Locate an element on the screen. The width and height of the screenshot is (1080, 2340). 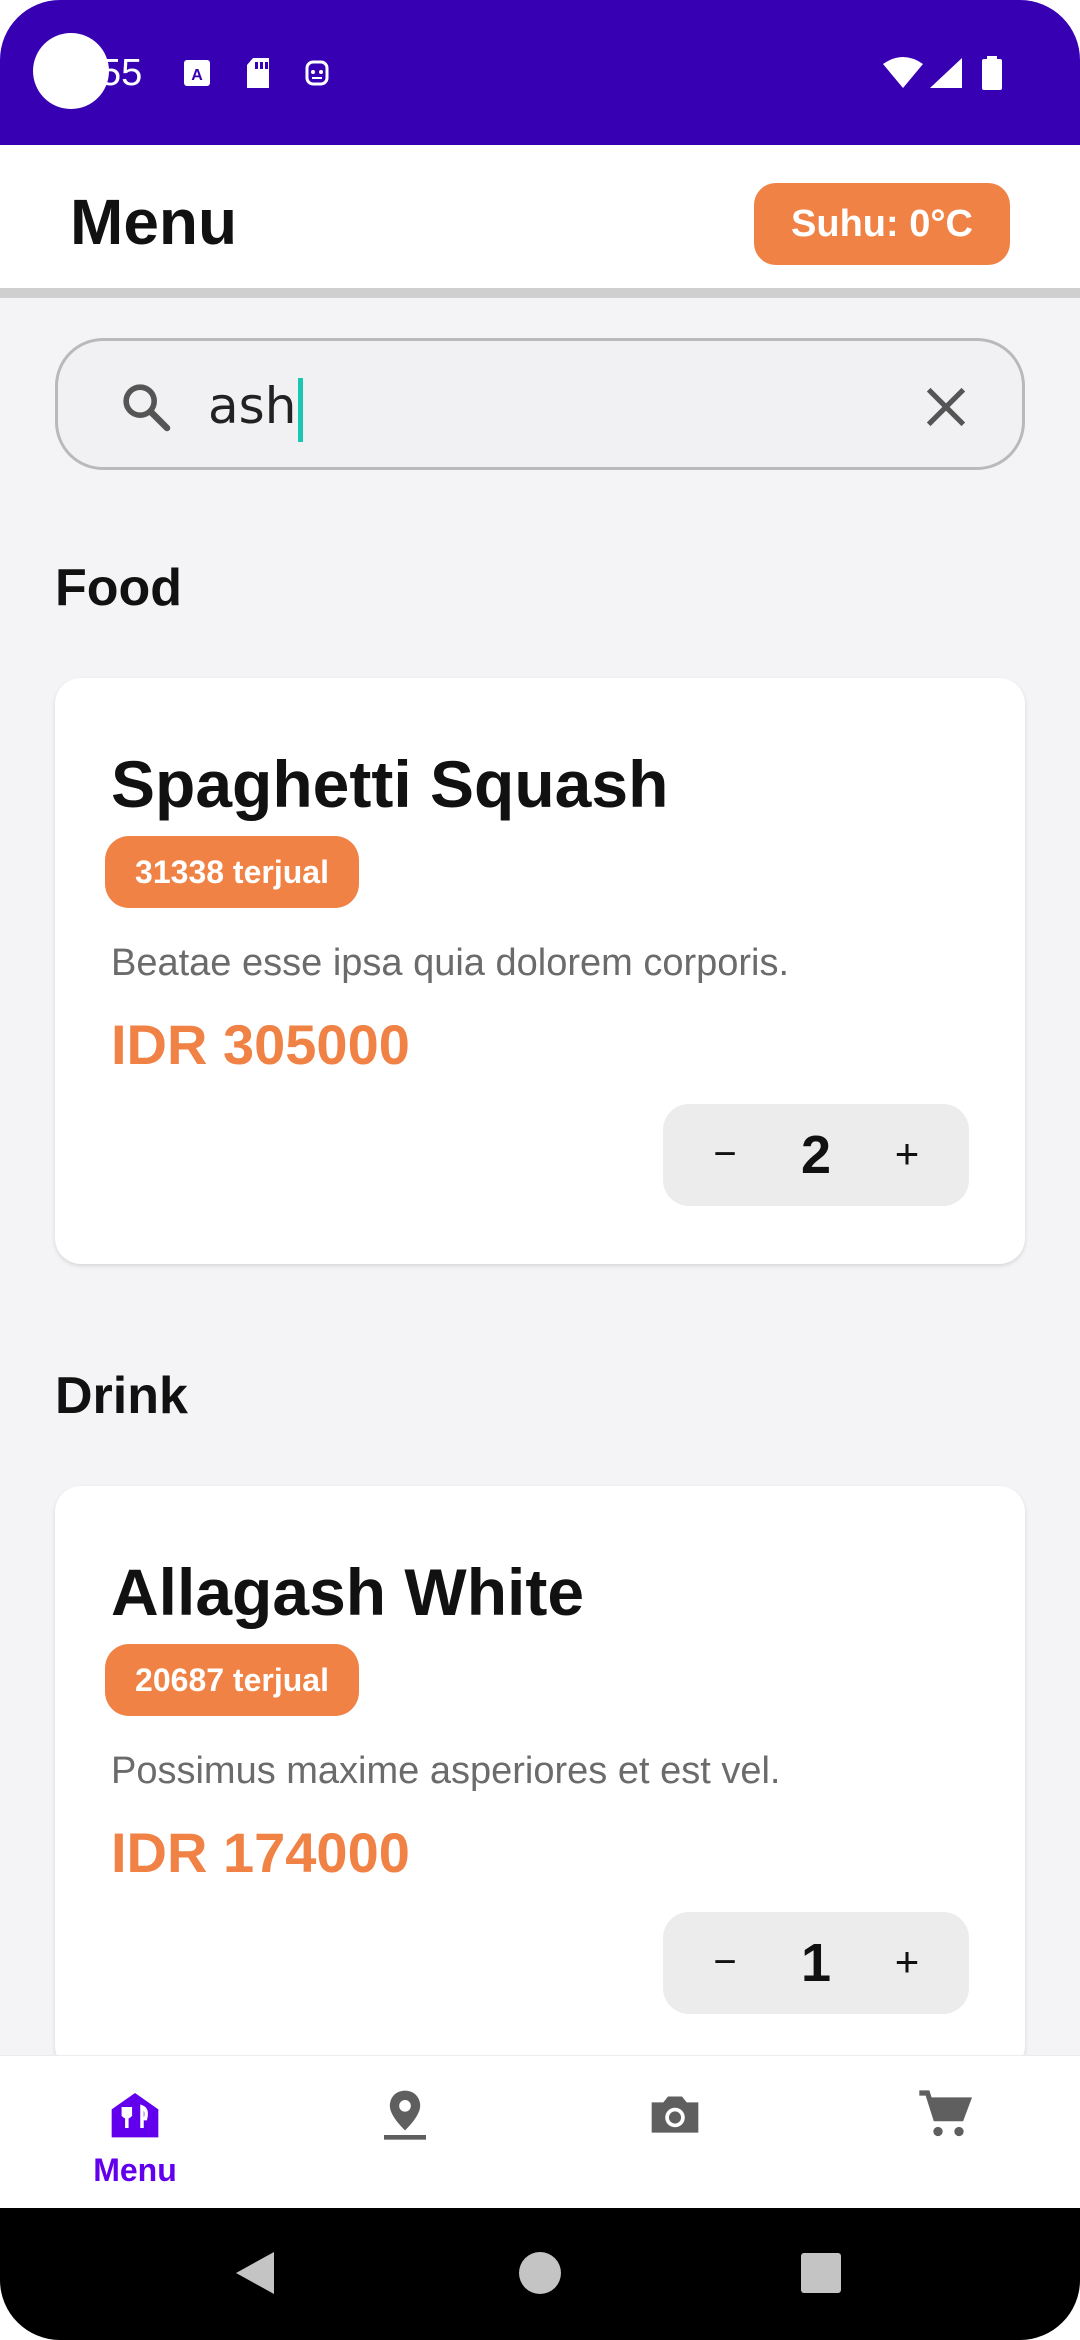
quantity-stepper: − 2 + is located at coordinates (816, 1155).